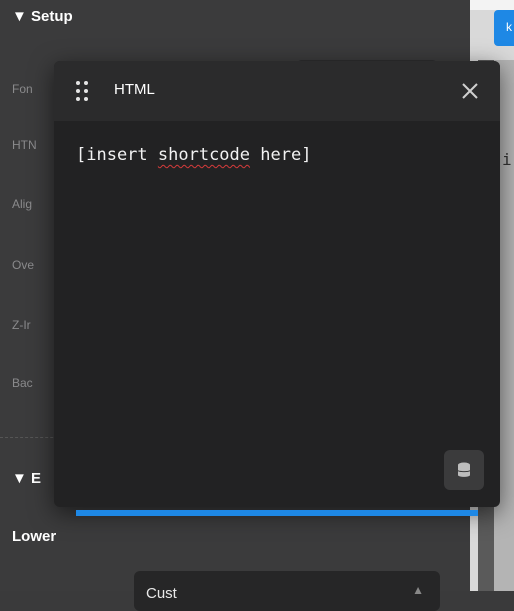 This screenshot has height=611, width=514. I want to click on lower-label: Lower, so click(34, 536).